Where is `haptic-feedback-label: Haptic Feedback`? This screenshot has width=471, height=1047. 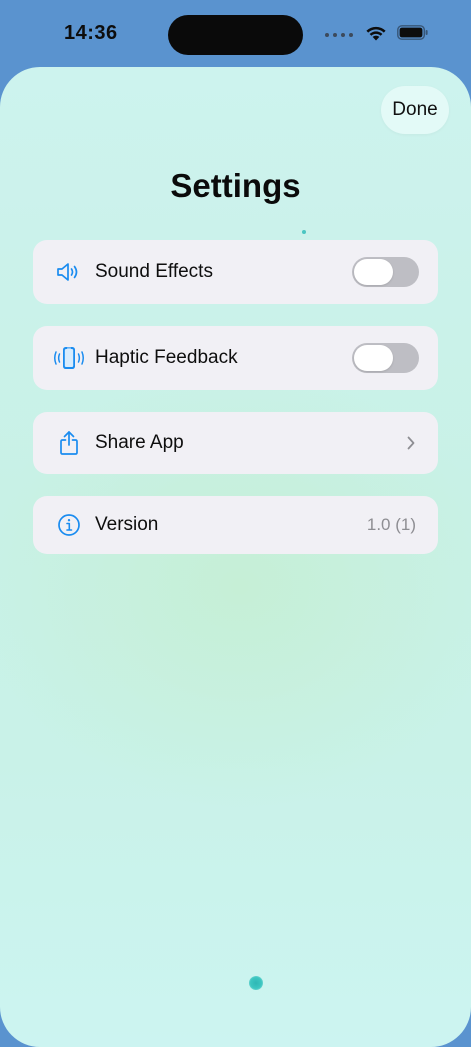 haptic-feedback-label: Haptic Feedback is located at coordinates (166, 357).